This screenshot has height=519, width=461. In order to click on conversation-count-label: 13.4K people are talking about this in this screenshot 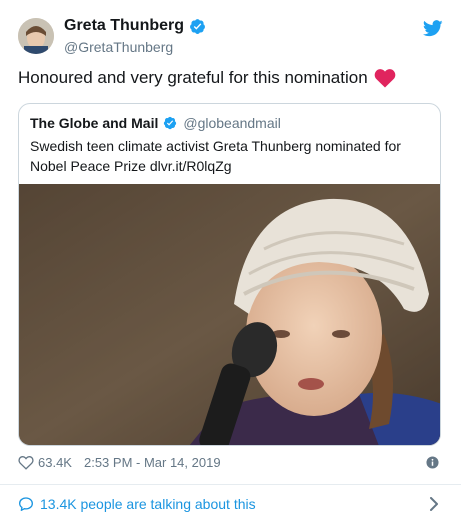, I will do `click(148, 504)`.